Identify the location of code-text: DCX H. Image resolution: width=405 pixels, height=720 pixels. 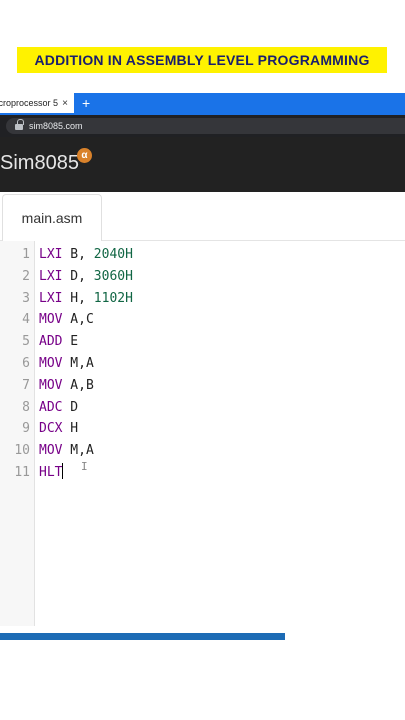
(58, 429).